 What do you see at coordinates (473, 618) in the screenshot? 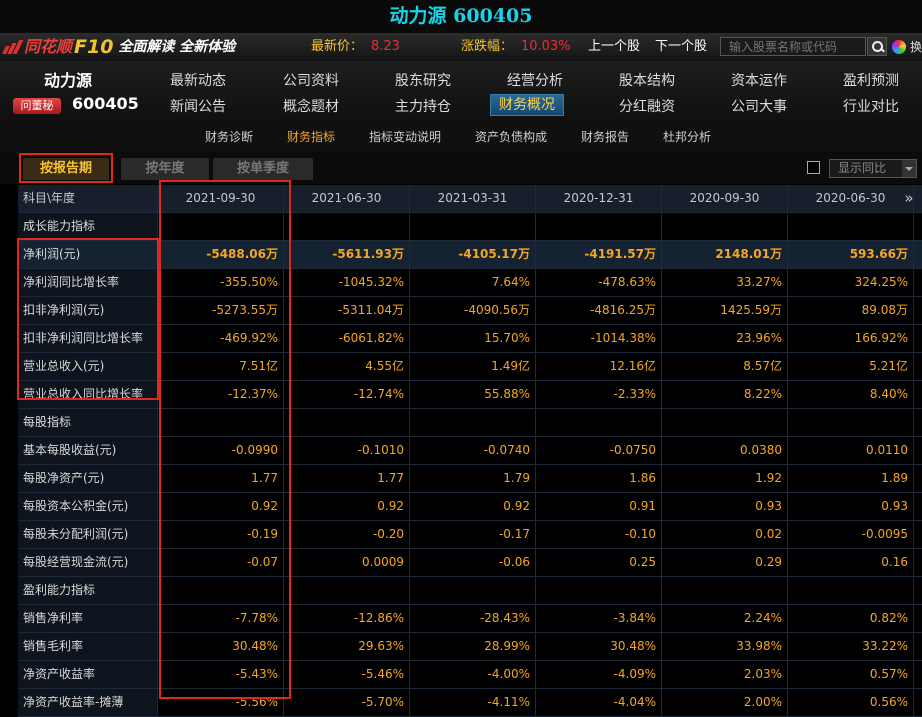
I see `table-cell: -28.43%` at bounding box center [473, 618].